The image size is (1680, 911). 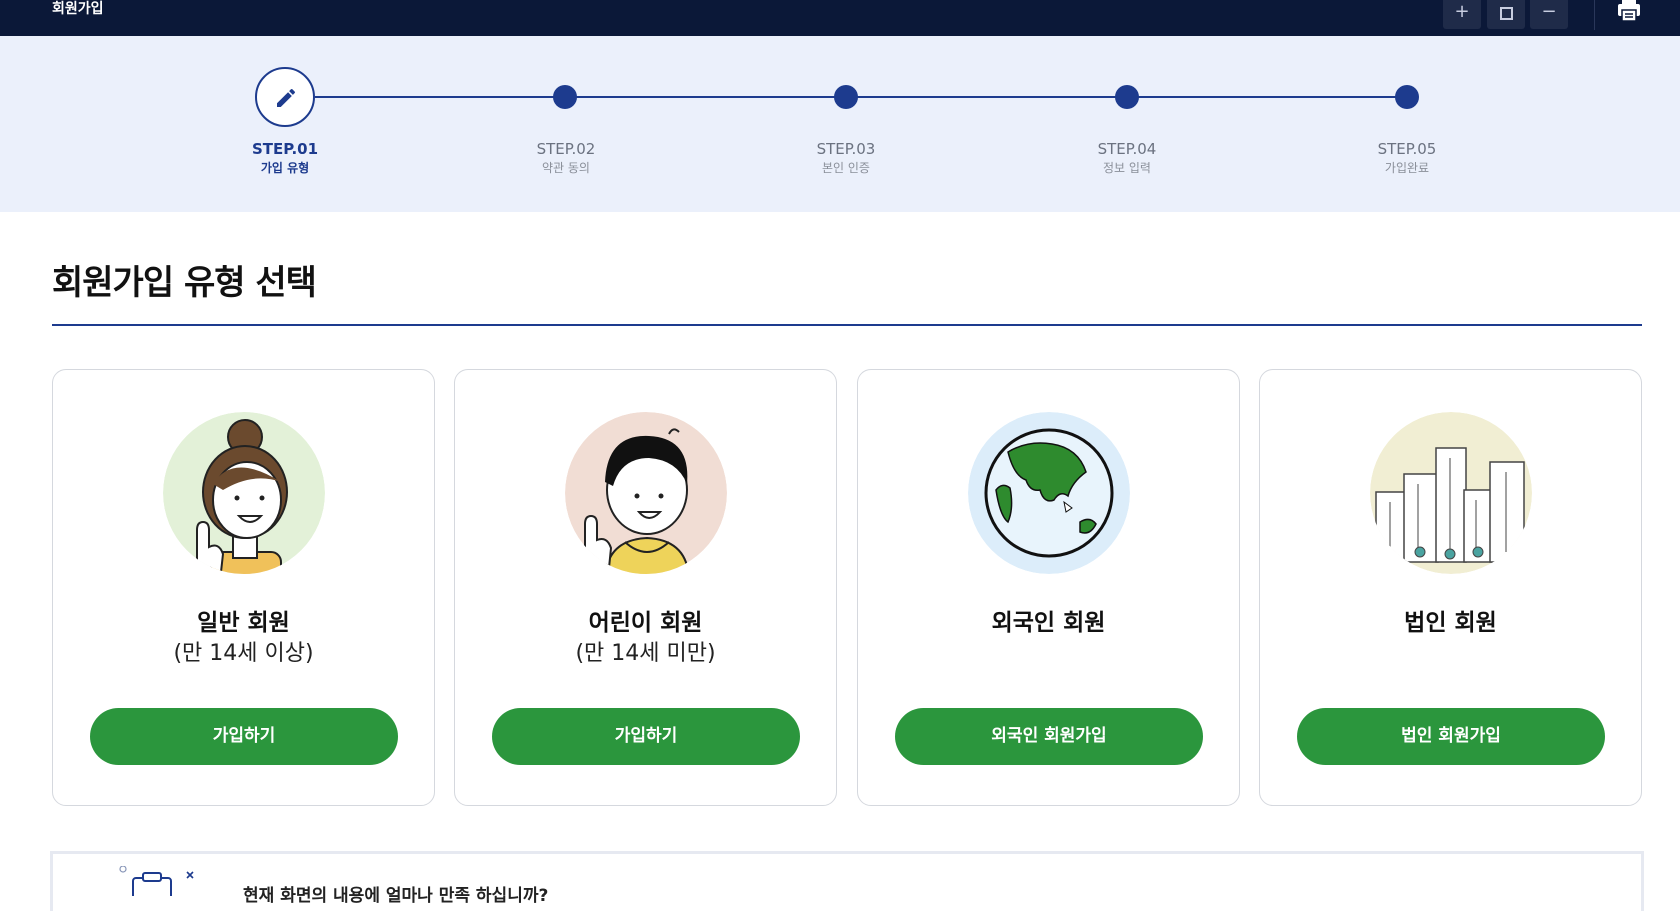 What do you see at coordinates (646, 493) in the screenshot?
I see `child-avatar-icon` at bounding box center [646, 493].